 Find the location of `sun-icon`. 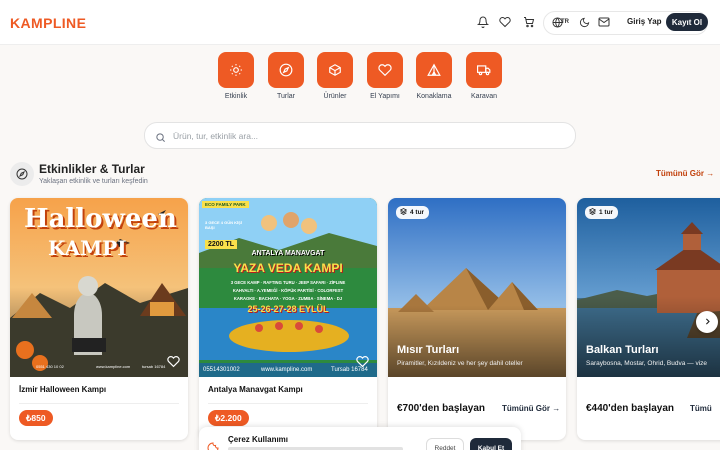

sun-icon is located at coordinates (236, 70).